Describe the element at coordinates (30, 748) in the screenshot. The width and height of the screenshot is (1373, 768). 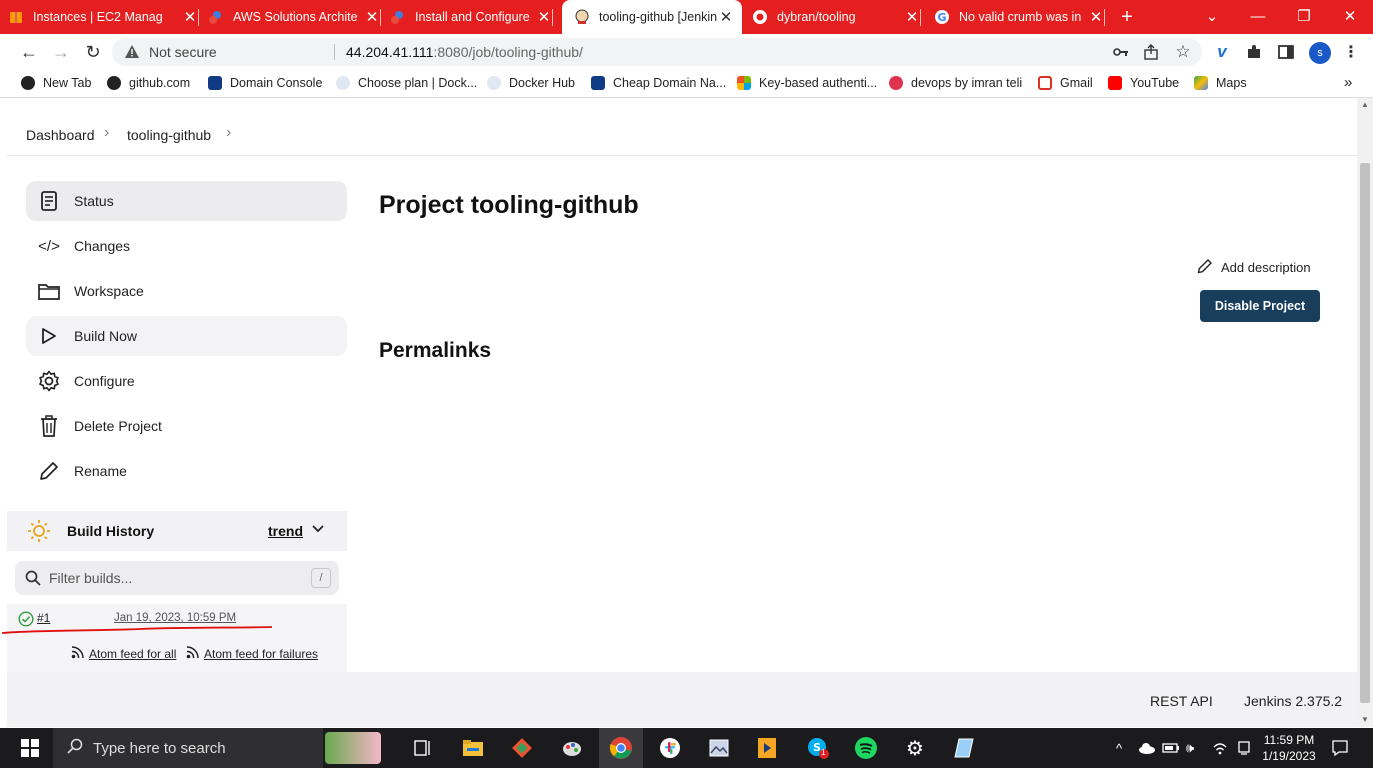
I see `windows-start-icon` at that location.